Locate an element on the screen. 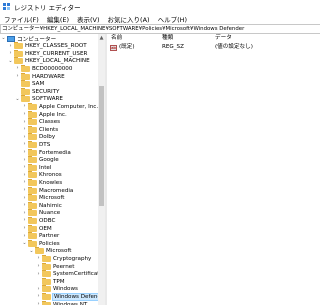 The height and width of the screenshot is (305, 320). tree-item-label: Apple Inc. is located at coordinates (53, 114).